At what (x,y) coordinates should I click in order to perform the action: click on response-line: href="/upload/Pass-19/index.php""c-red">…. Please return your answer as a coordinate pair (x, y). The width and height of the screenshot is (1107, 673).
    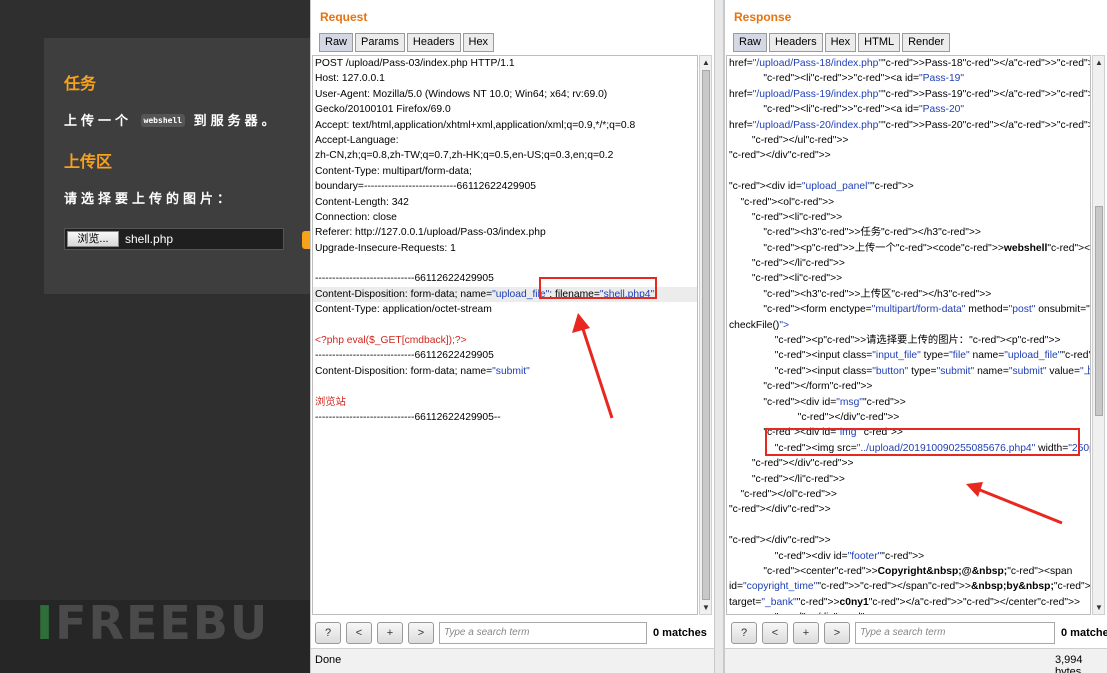
    Looking at the image, I should click on (909, 94).